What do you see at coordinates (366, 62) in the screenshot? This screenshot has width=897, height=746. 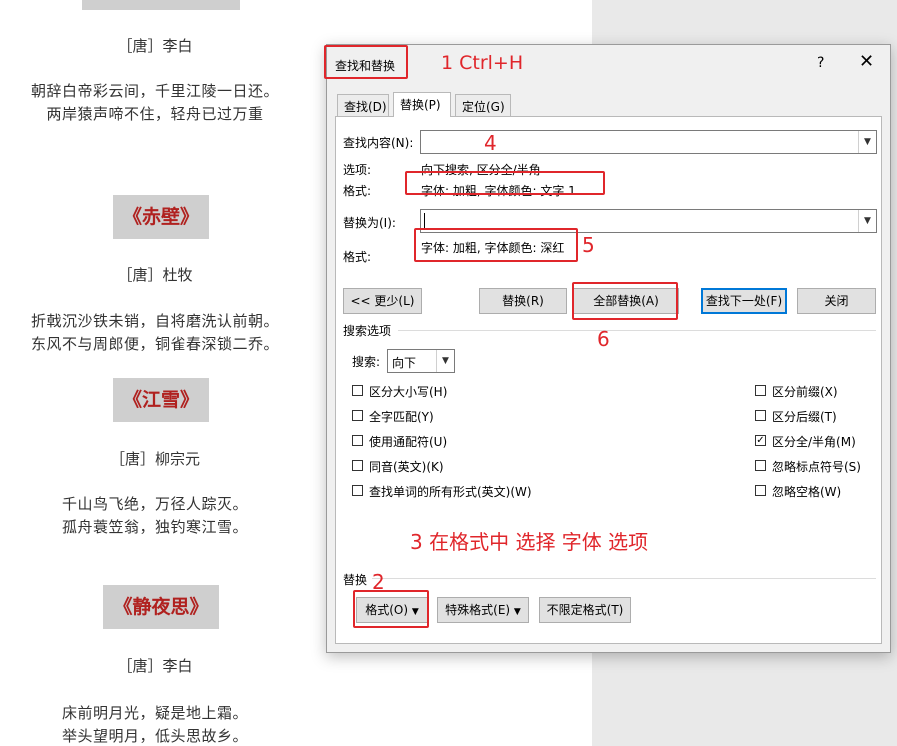 I see `highlight-dialog-title` at bounding box center [366, 62].